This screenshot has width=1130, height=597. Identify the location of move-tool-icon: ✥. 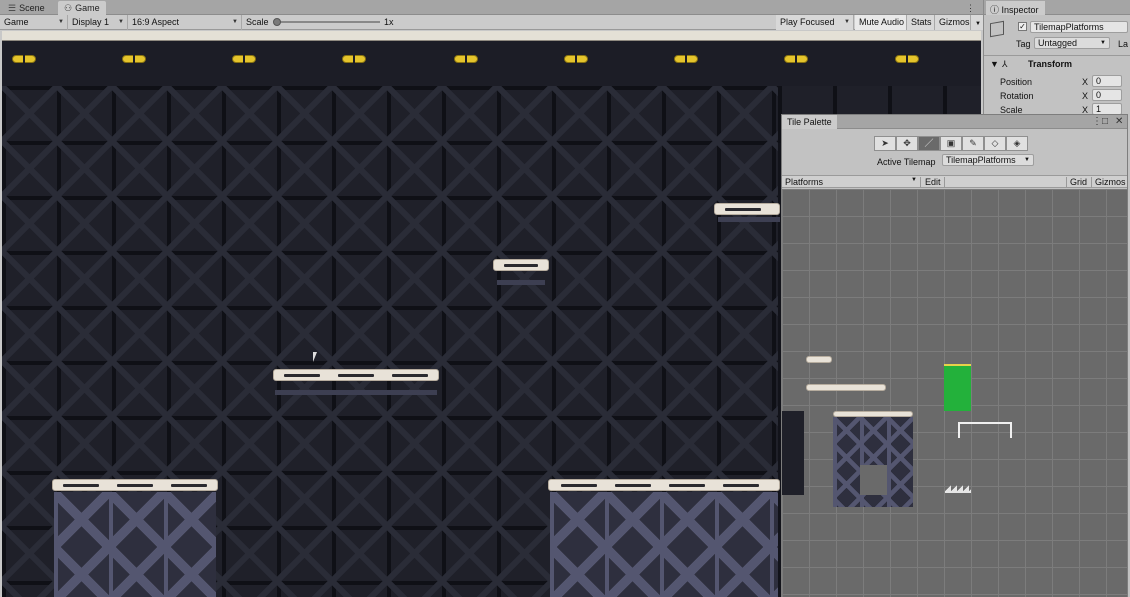
(907, 143).